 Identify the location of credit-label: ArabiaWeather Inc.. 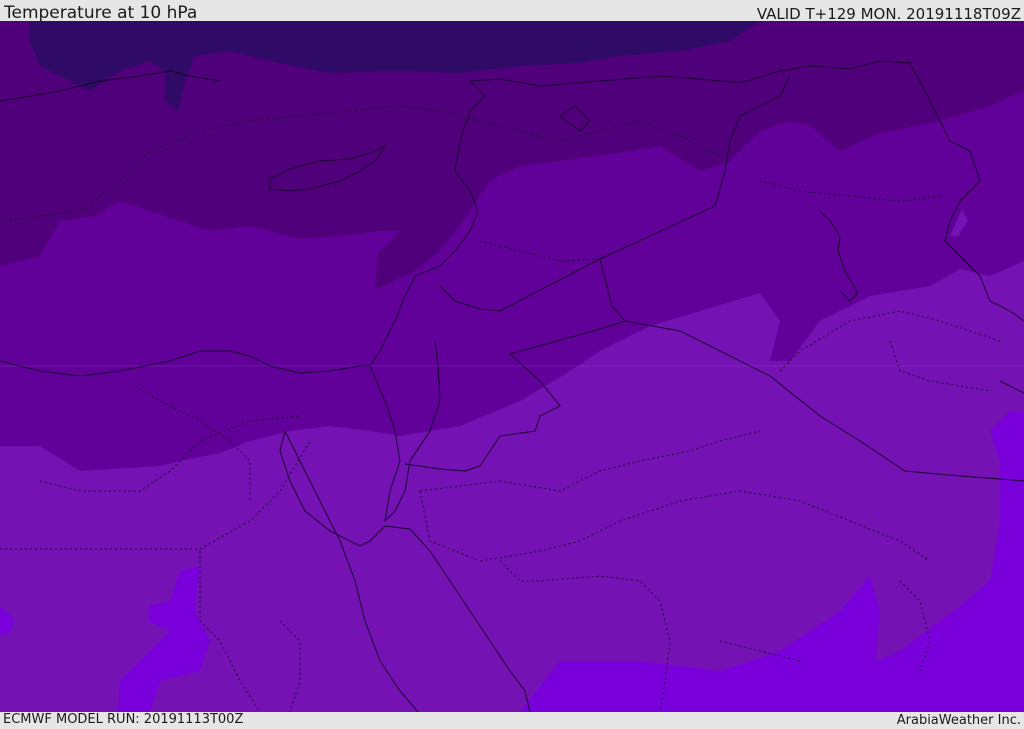
(958, 720).